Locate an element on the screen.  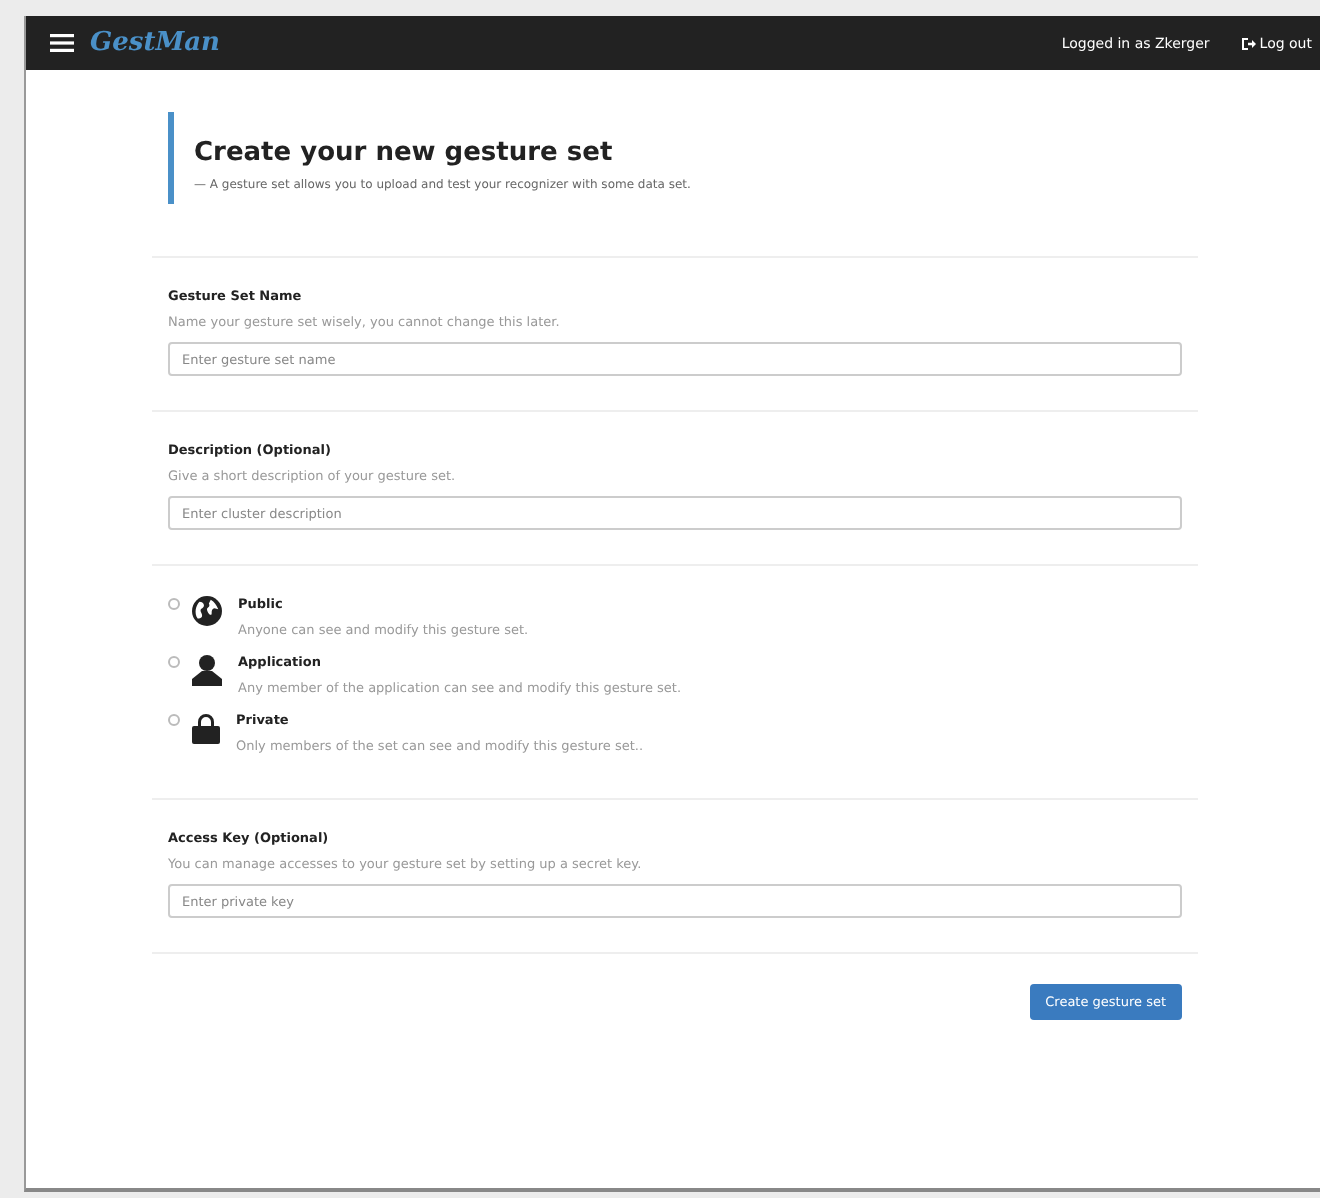
menu-icon is located at coordinates (62, 43).